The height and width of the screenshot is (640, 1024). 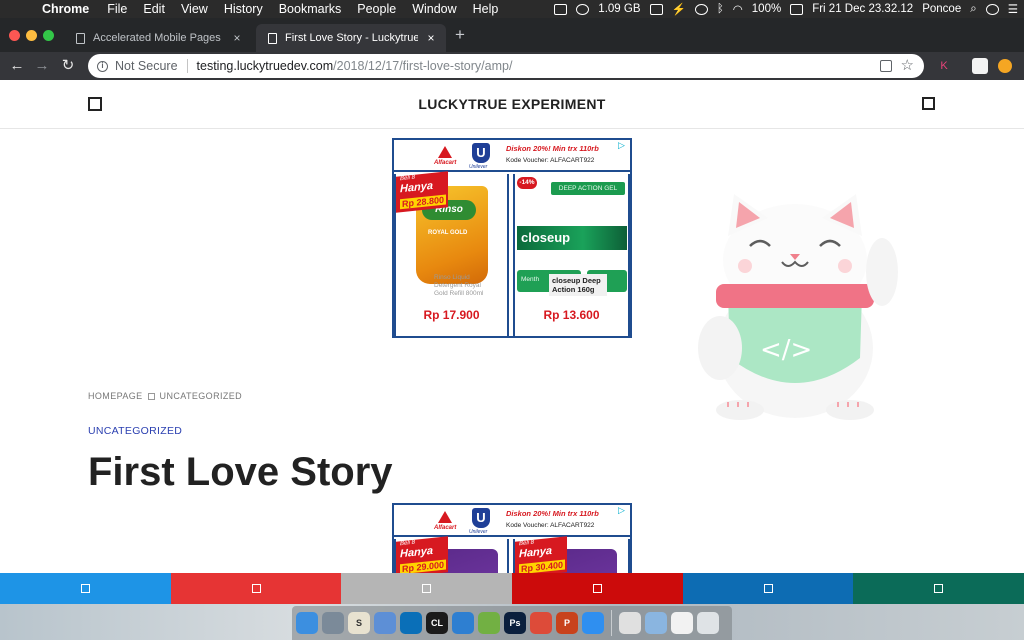 I want to click on unilever-wordmark: Unilever, so click(x=478, y=167).